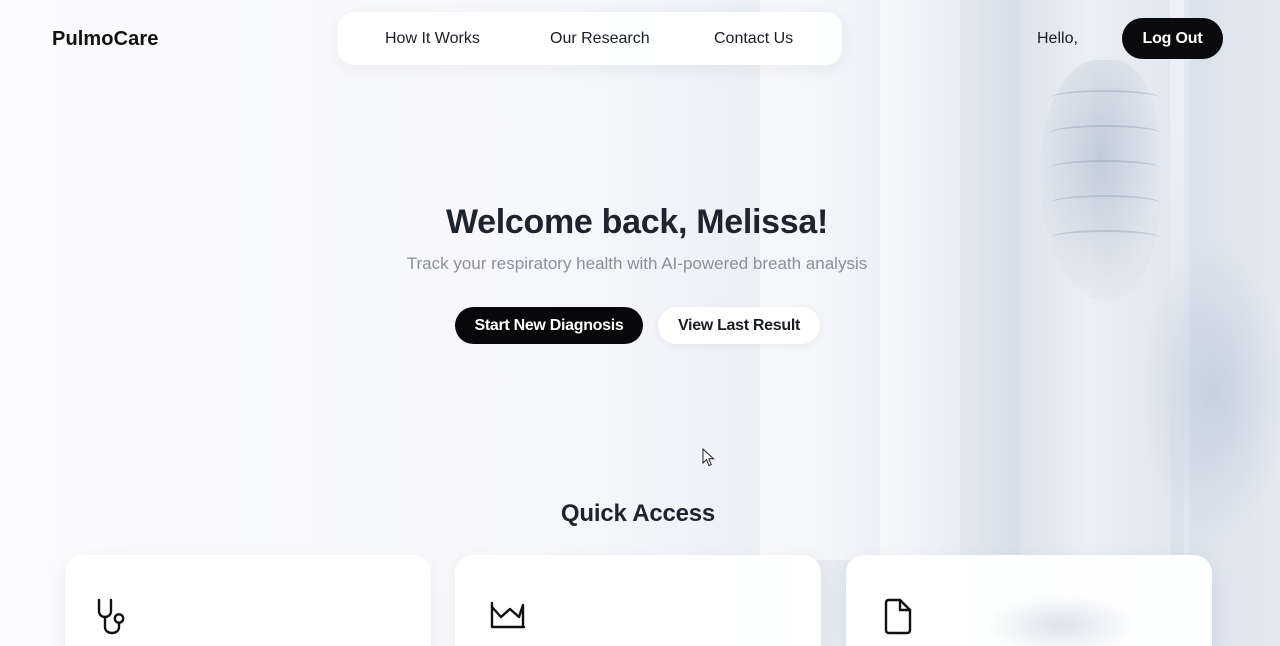 Image resolution: width=1280 pixels, height=646 pixels. What do you see at coordinates (1172, 38) in the screenshot?
I see `log-out-button: Log Out` at bounding box center [1172, 38].